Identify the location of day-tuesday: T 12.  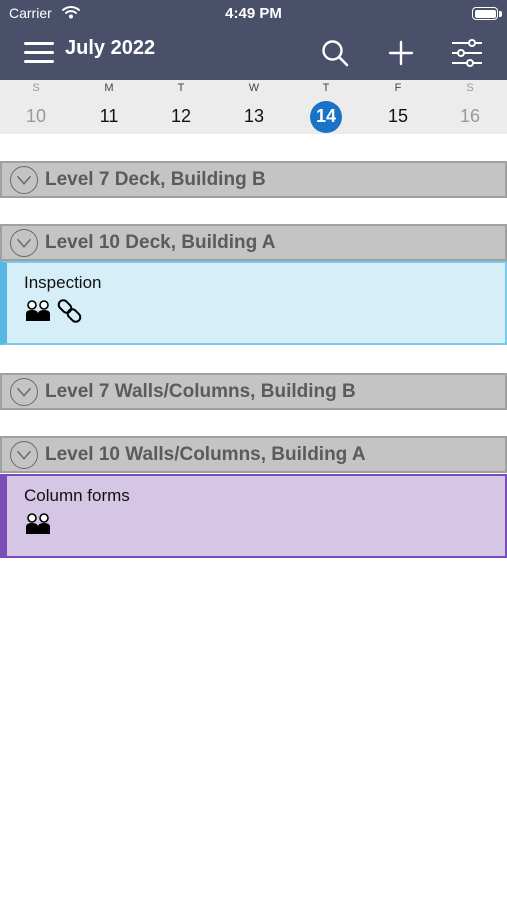
(181, 107).